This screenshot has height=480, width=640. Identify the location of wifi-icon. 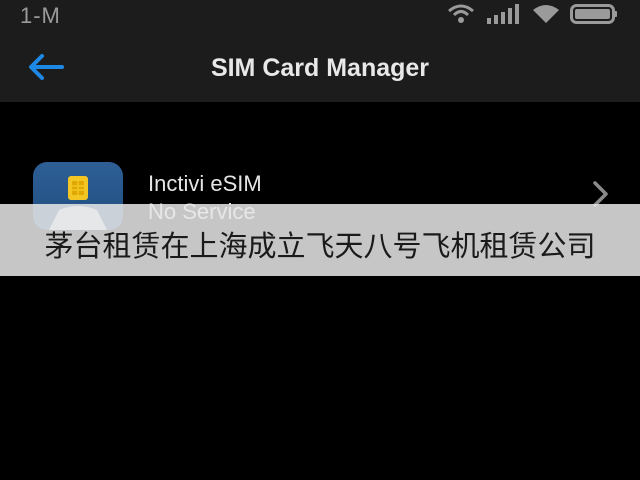
(546, 16).